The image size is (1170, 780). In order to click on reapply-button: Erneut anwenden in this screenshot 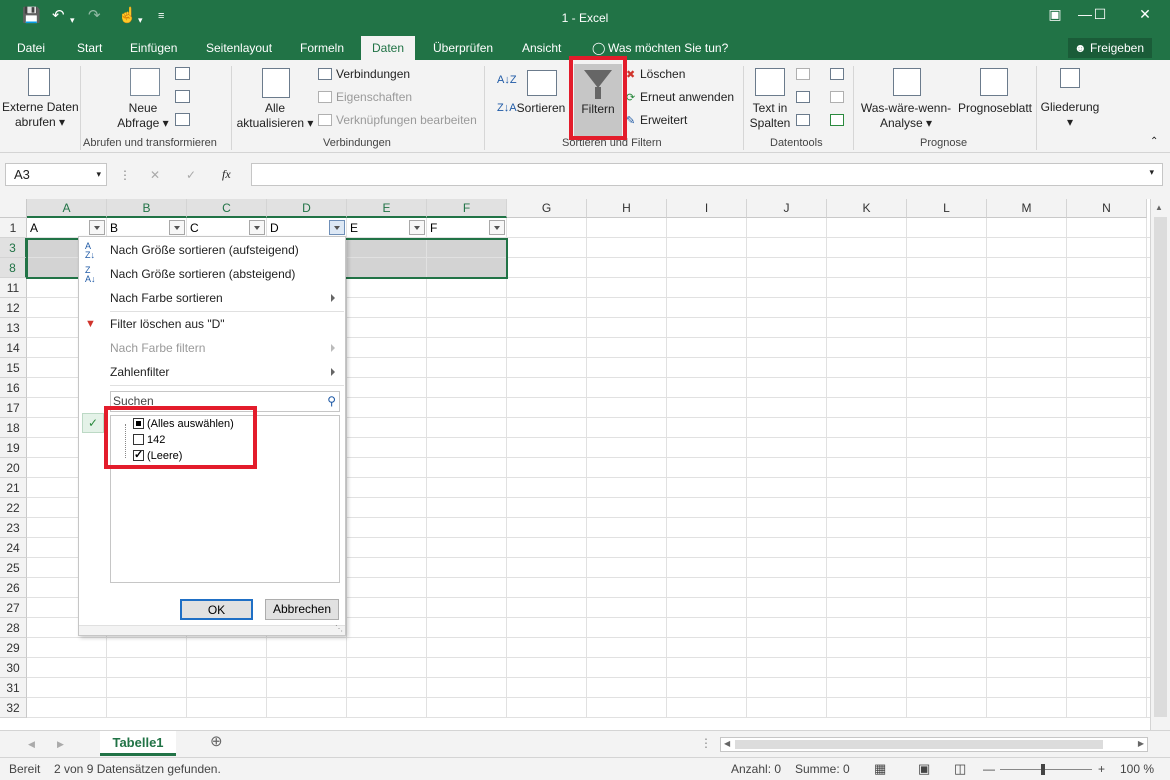, I will do `click(687, 97)`.